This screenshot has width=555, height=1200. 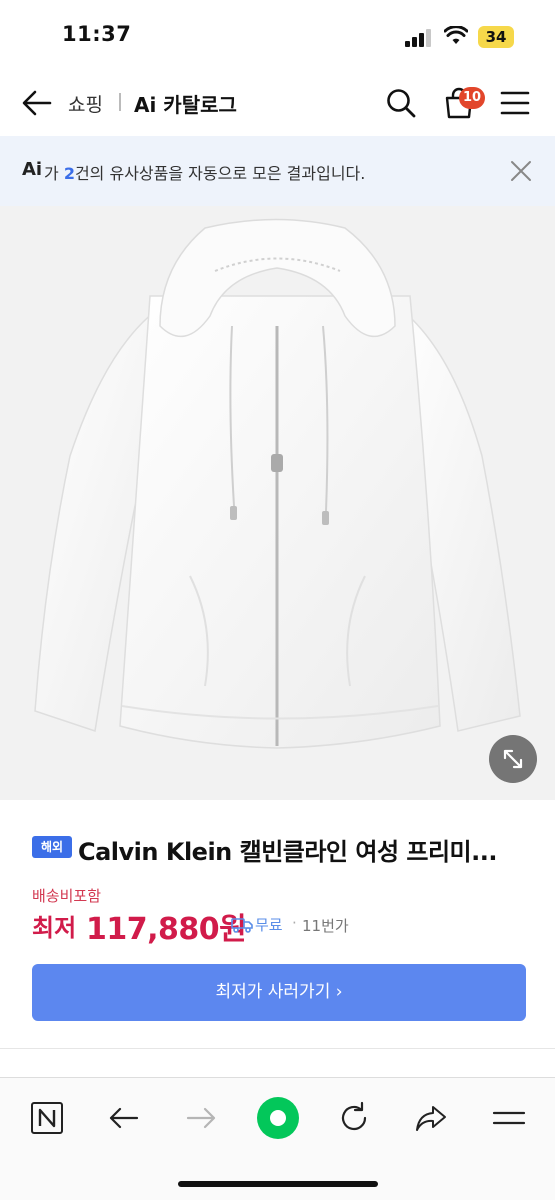 I want to click on delivery-truck-icon, so click(x=242, y=925).